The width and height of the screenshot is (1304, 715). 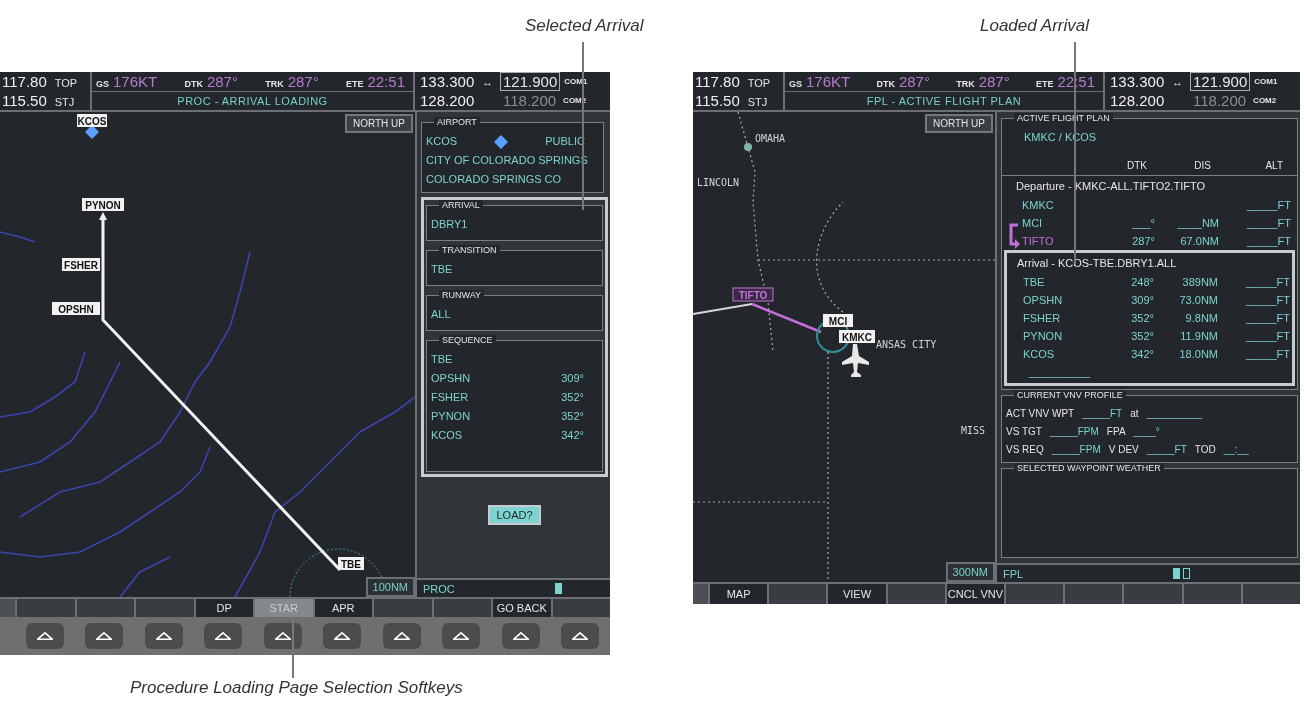 I want to click on waypoint-name: KCOS, so click(x=1063, y=354).